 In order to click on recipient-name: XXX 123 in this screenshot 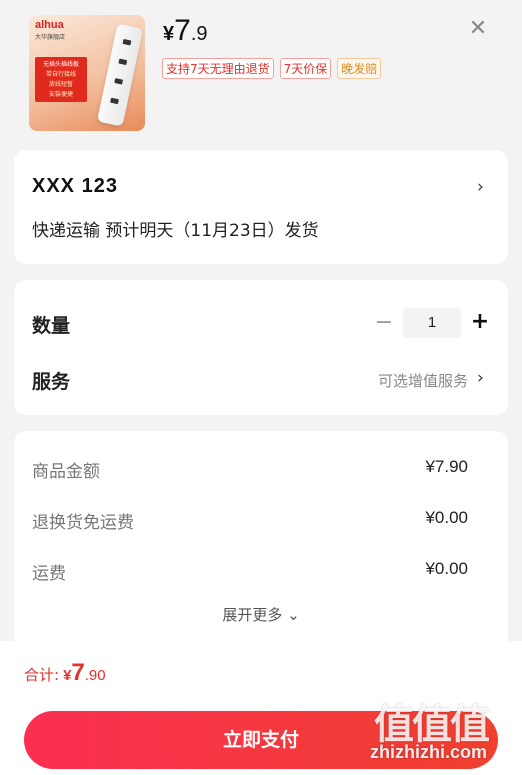, I will do `click(75, 186)`.